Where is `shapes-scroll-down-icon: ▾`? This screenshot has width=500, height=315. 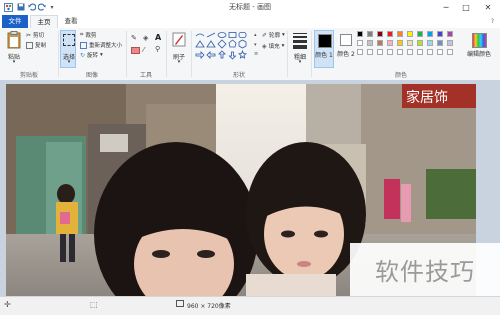
shapes-scroll-down-icon: ▾ is located at coordinates (255, 45).